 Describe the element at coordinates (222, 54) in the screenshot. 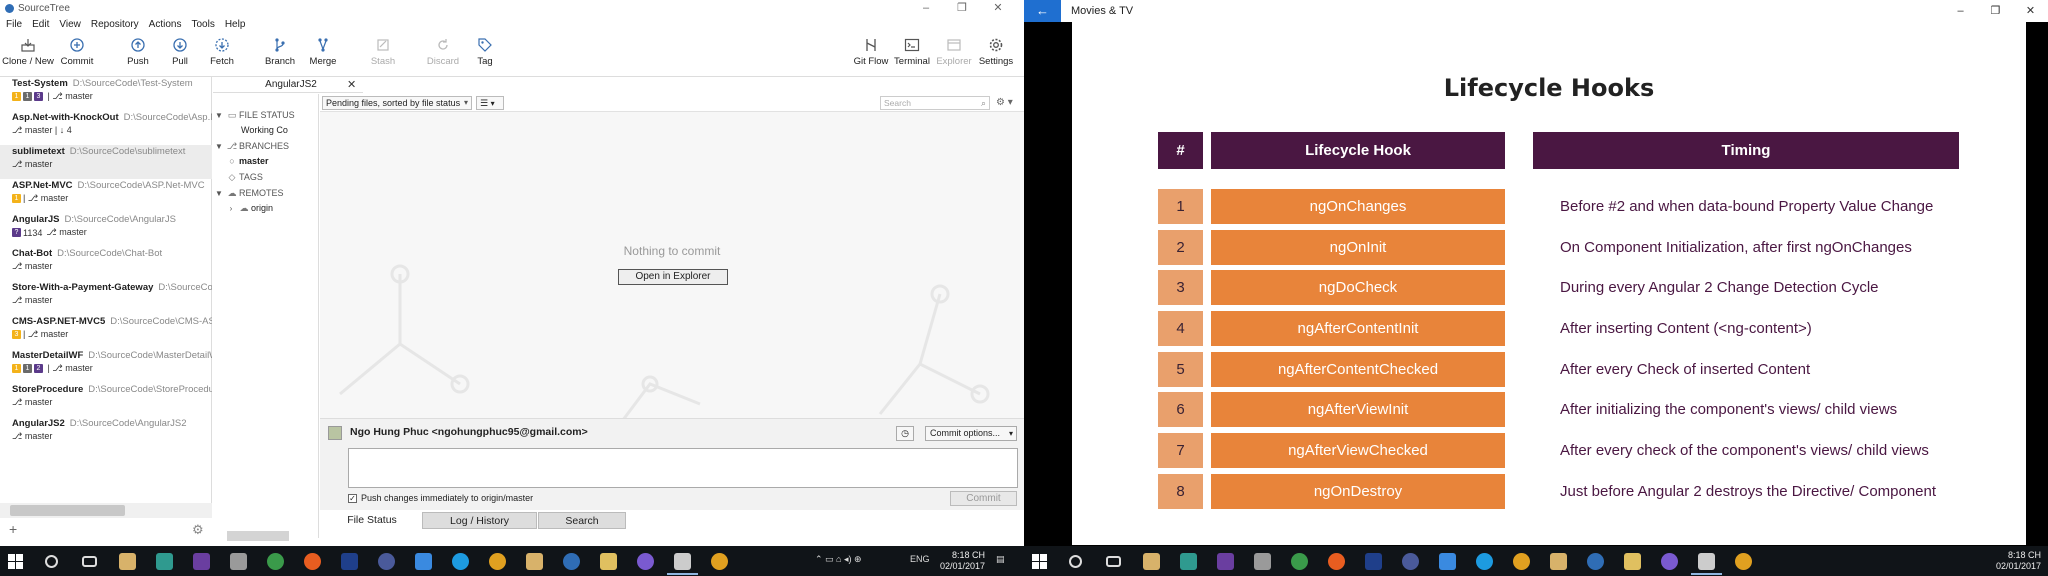

I see `fetch-button: Fetch` at that location.